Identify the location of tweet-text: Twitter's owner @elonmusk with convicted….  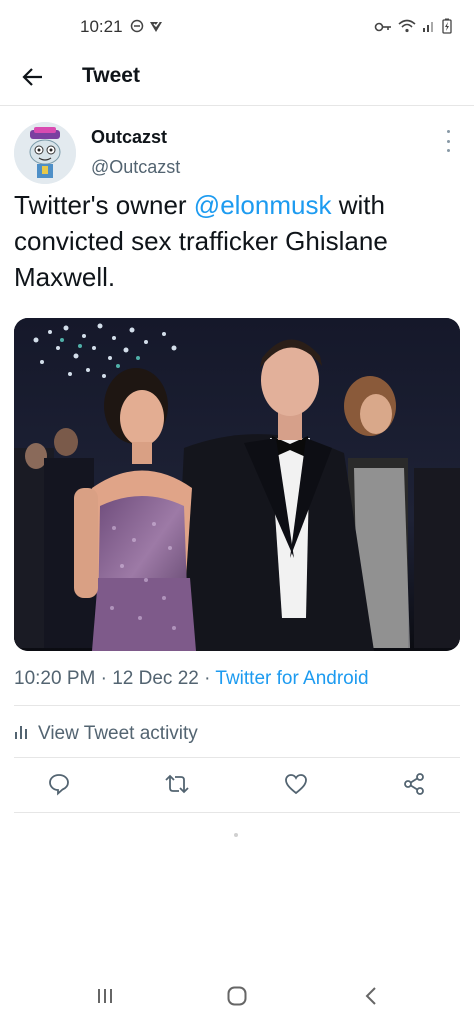
(237, 241).